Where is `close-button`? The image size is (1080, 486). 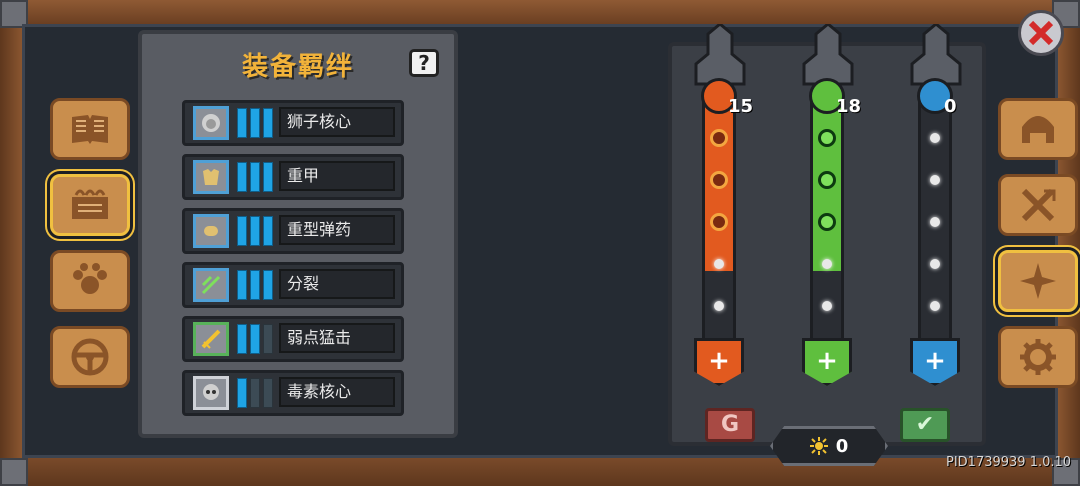 close-button is located at coordinates (1041, 33).